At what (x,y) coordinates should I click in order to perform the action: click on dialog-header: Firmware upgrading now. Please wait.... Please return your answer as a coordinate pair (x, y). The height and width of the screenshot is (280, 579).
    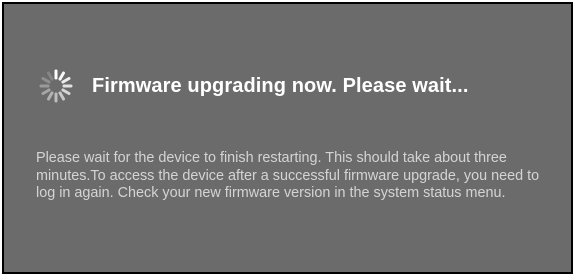
    Looking at the image, I should click on (253, 86).